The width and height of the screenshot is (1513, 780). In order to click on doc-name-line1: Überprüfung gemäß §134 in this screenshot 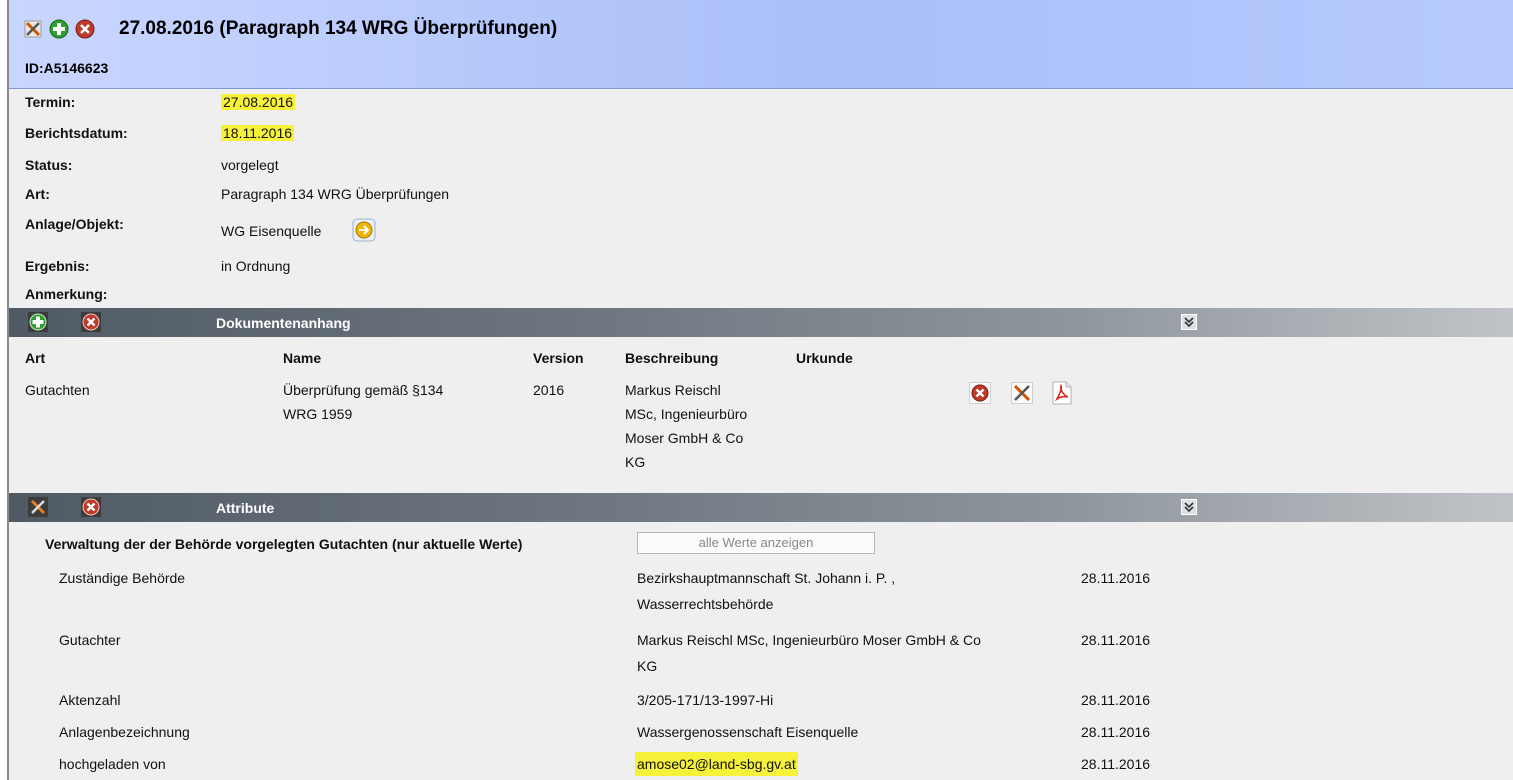, I will do `click(363, 390)`.